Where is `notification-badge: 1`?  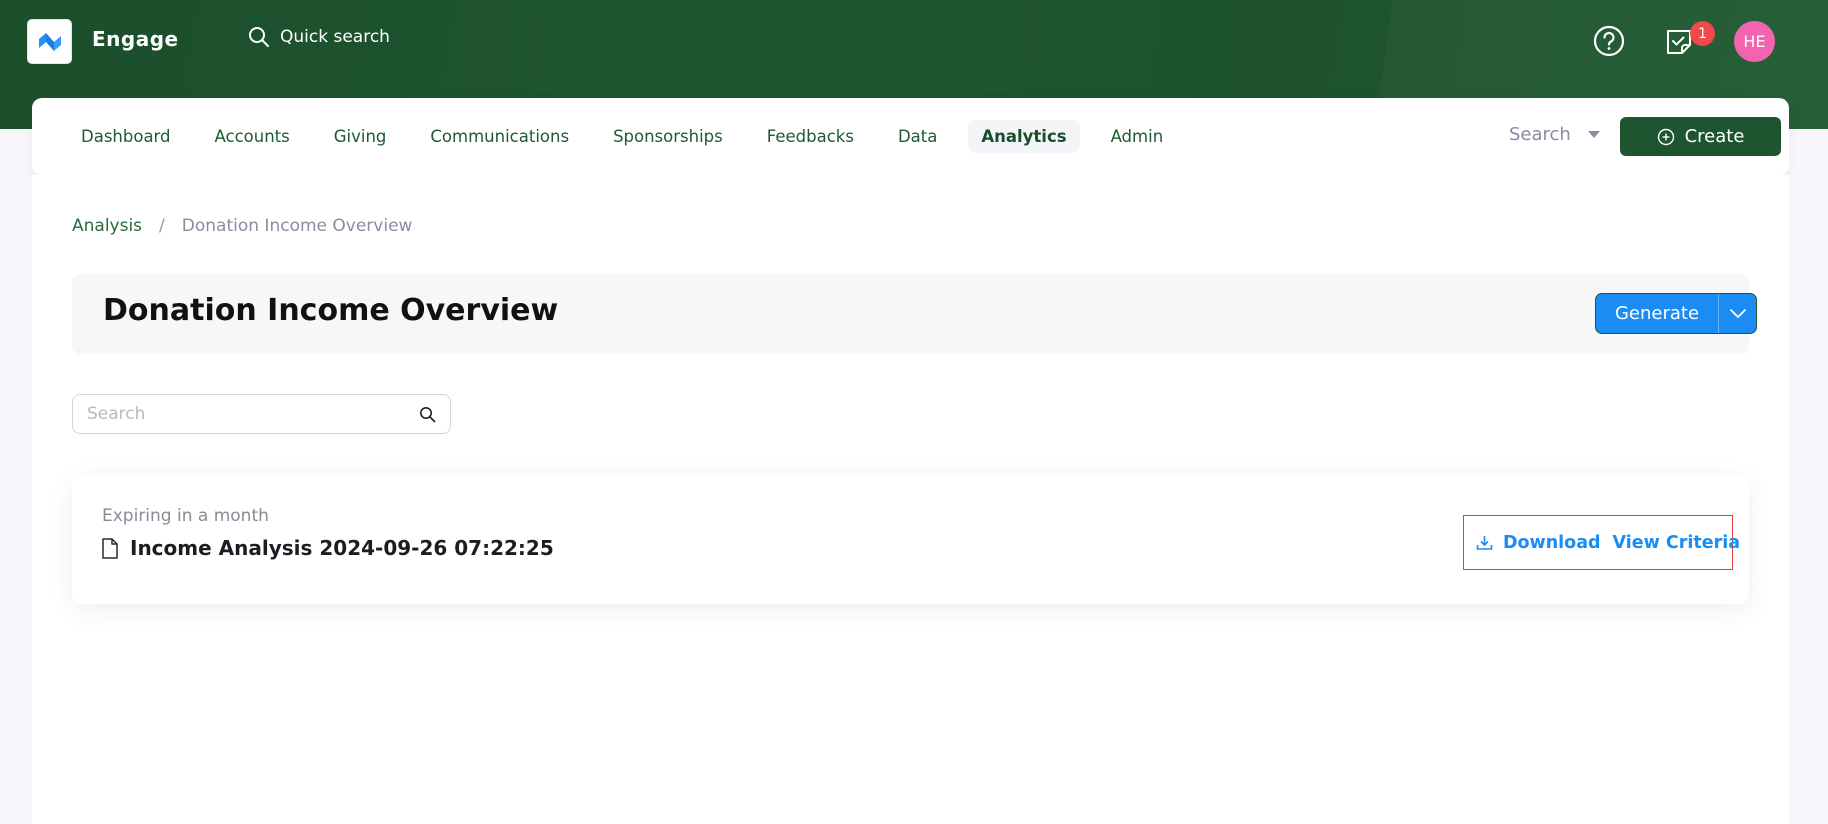
notification-badge: 1 is located at coordinates (1702, 33).